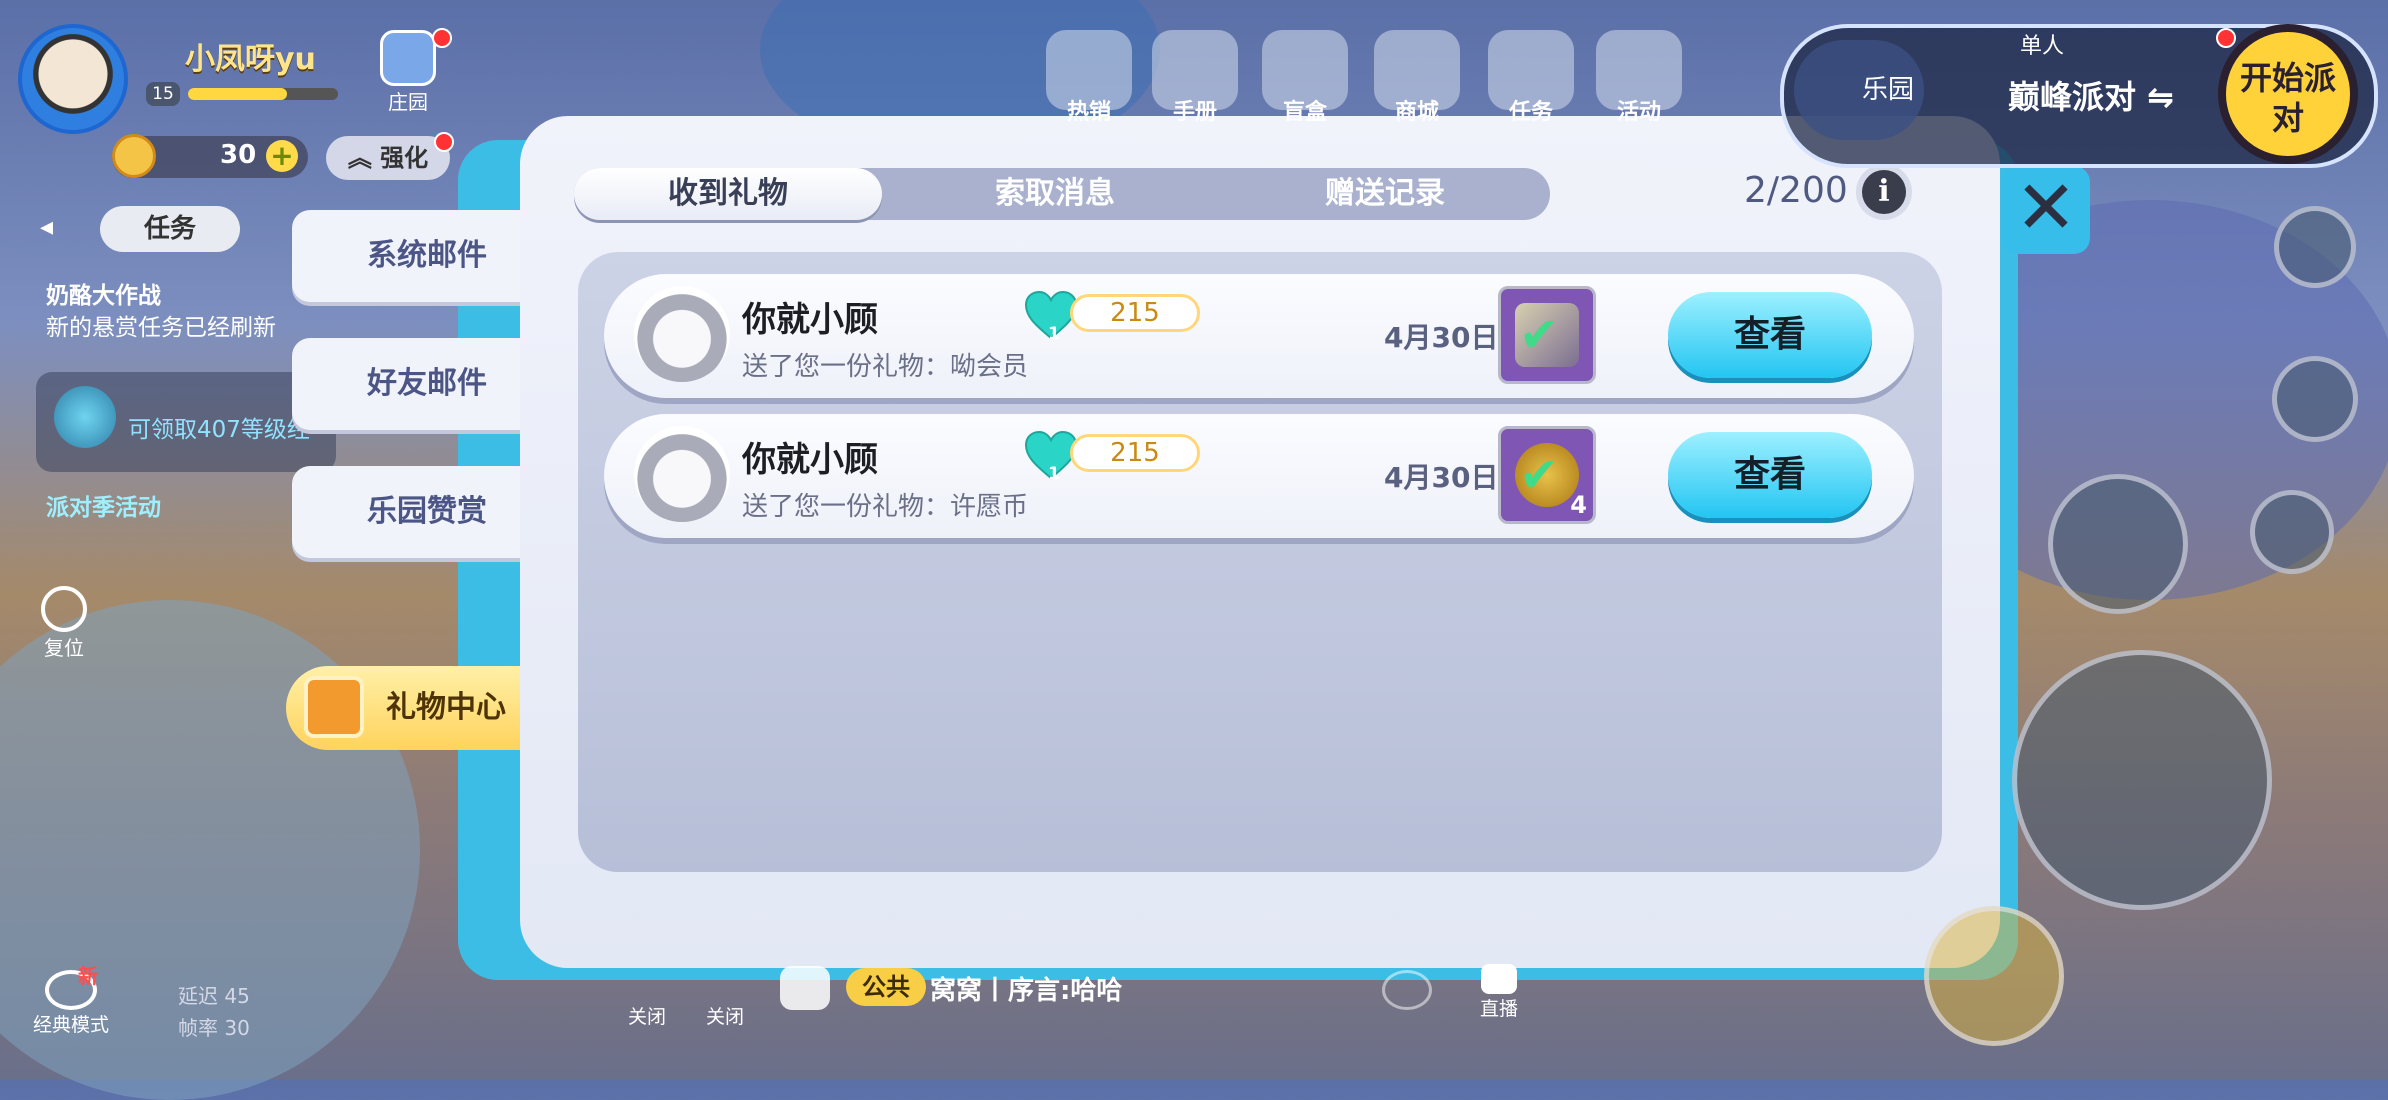  I want to click on tab-received-gifts: 收到礼物, so click(728, 194).